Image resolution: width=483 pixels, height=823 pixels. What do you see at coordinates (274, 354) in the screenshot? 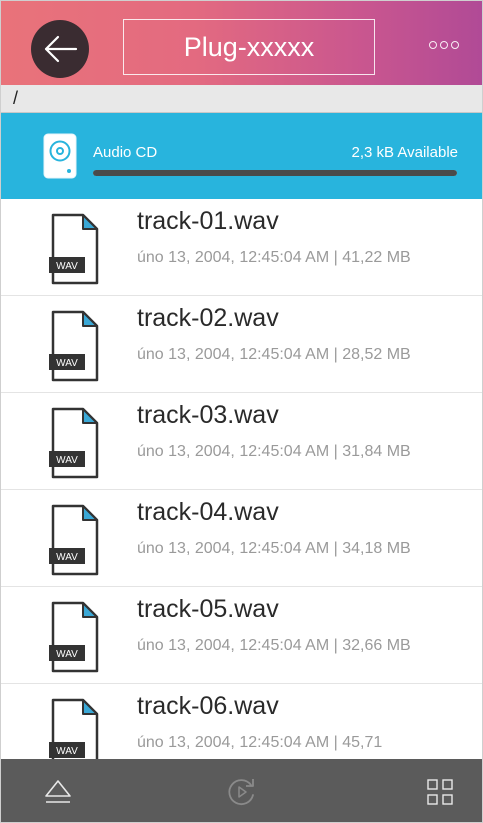
I see `file-meta: úno 13, 2004, 12:45:04 AM | 28,52 MB` at bounding box center [274, 354].